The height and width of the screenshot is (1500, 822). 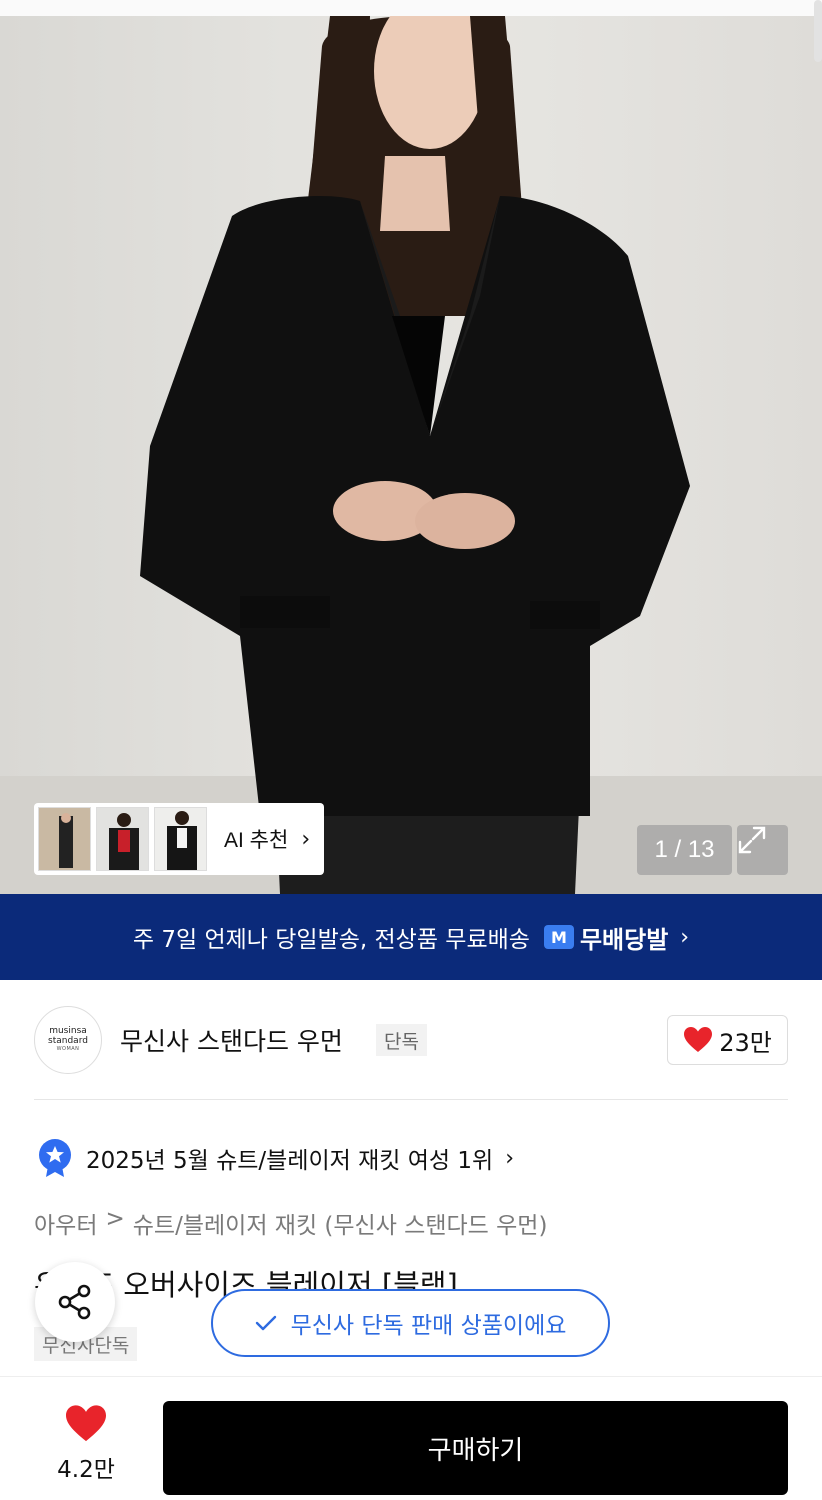 I want to click on ai-recommend-label: AI 추천, so click(x=256, y=840).